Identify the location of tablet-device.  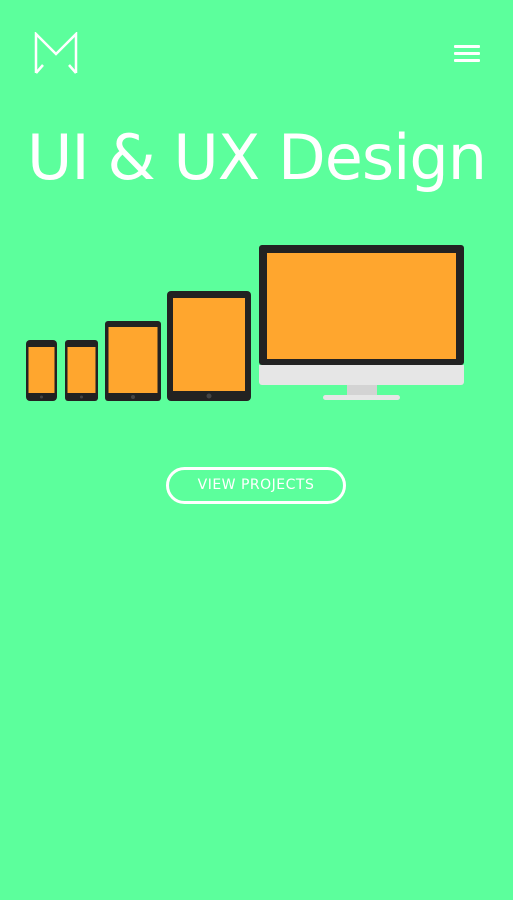
(209, 346).